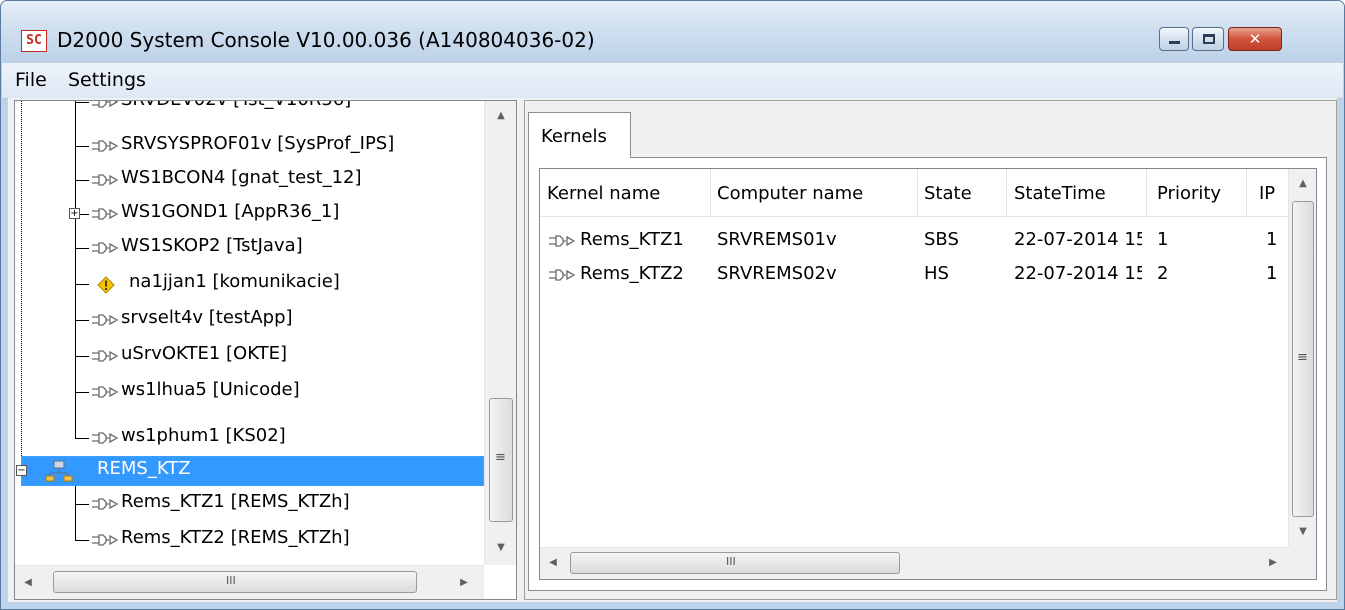 This screenshot has width=1345, height=610. What do you see at coordinates (258, 143) in the screenshot?
I see `tree-item-label: SRVSYSPROF01v [SysProf_IPS]` at bounding box center [258, 143].